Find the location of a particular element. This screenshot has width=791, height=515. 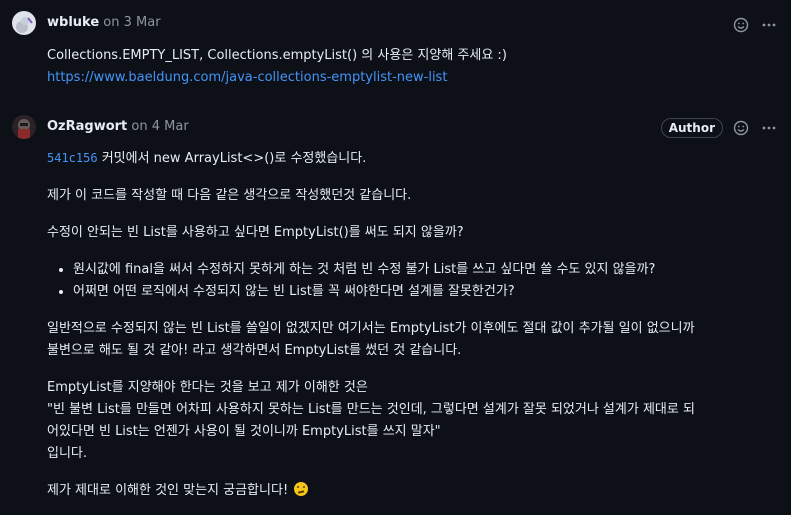

commit-link: 541c156 is located at coordinates (72, 158).